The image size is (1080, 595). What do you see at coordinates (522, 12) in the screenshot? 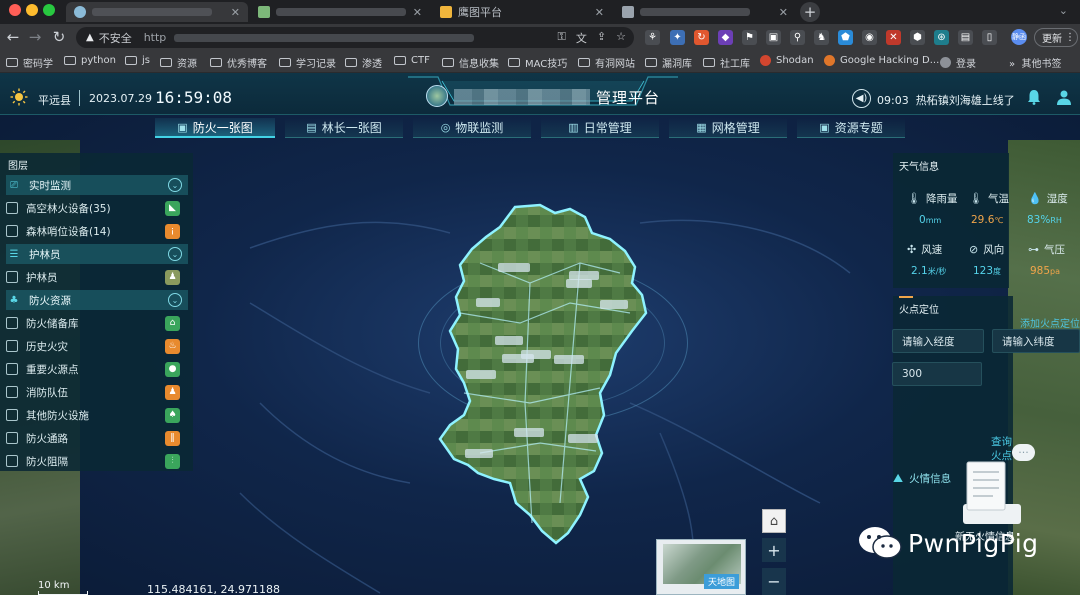
I see `browser-tab-3: 鹰图平台 ✕` at bounding box center [522, 12].